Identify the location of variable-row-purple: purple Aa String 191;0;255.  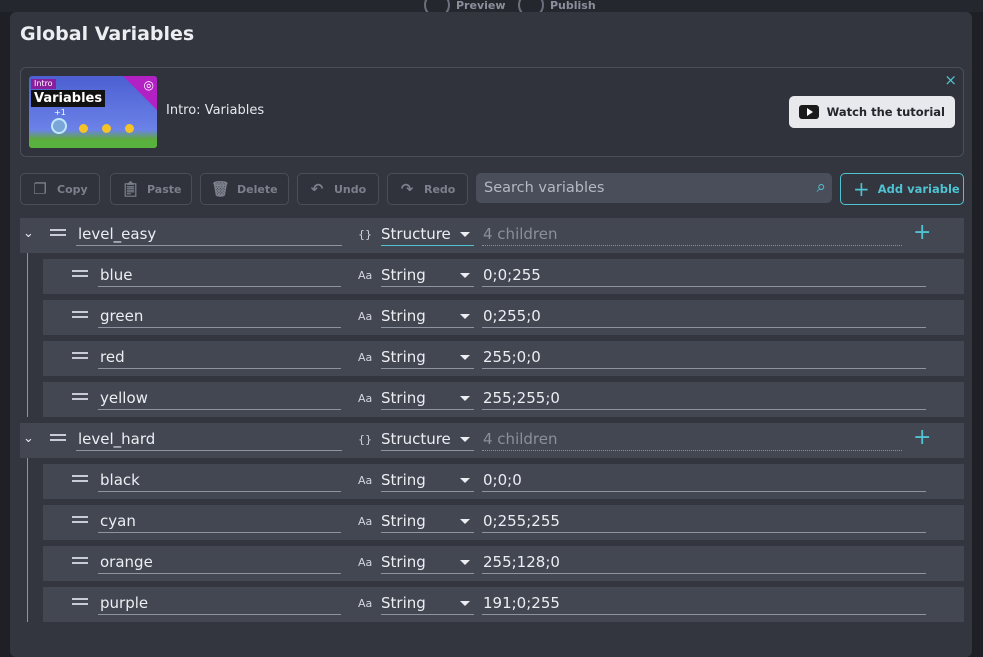
(503, 604).